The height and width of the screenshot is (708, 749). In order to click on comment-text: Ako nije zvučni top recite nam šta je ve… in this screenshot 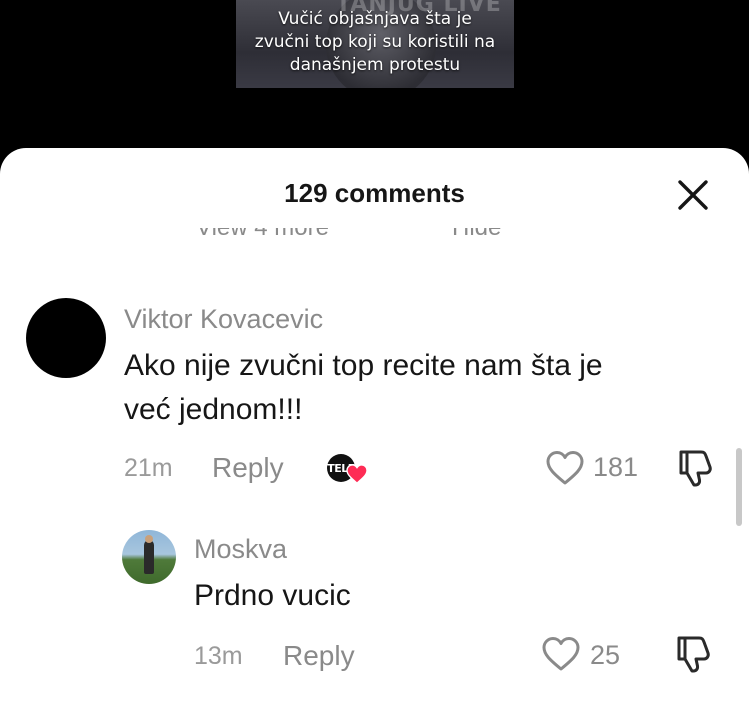, I will do `click(363, 388)`.